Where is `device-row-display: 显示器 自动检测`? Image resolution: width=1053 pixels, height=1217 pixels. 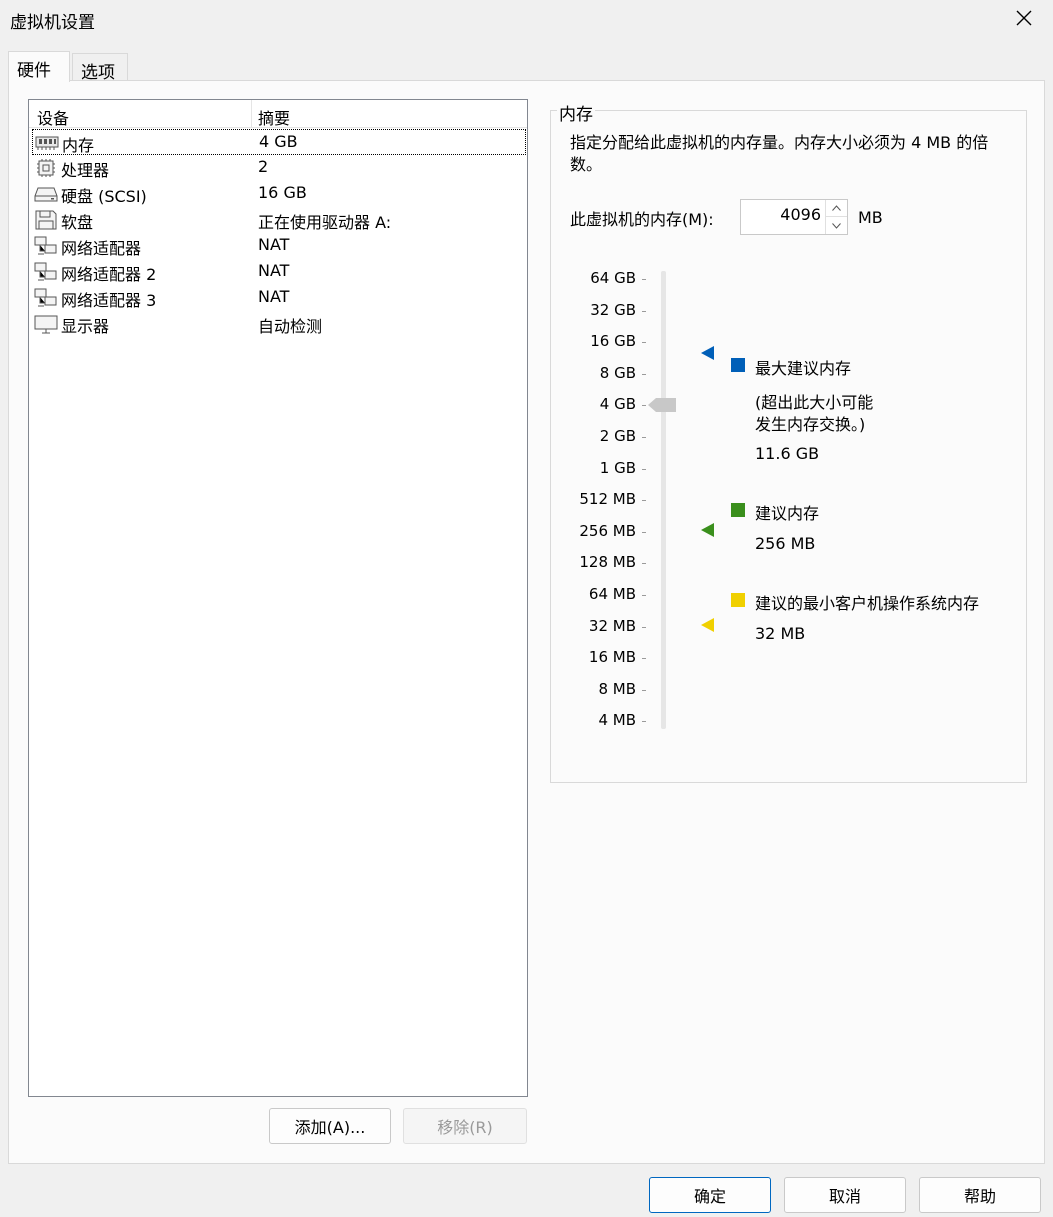
device-row-display: 显示器 自动检测 is located at coordinates (279, 324).